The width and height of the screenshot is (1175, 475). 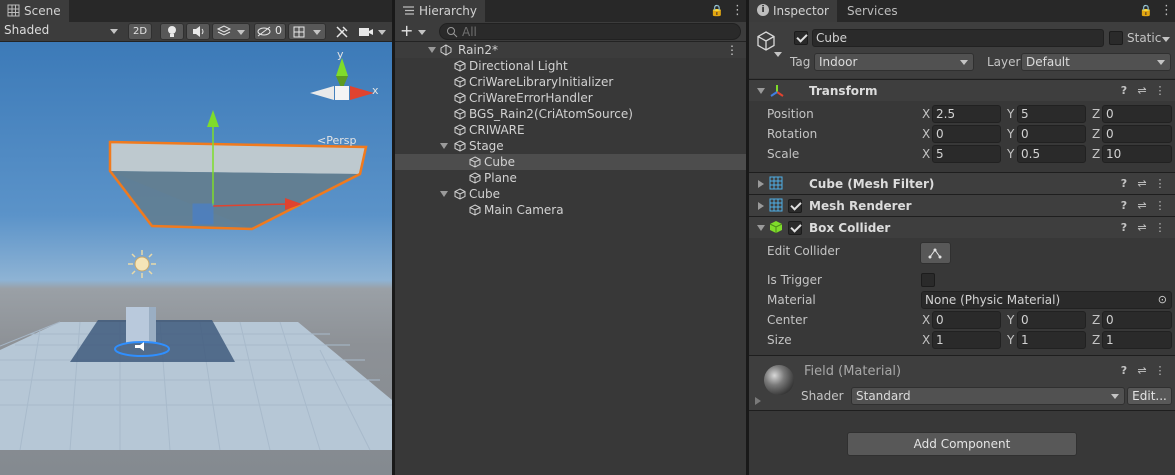 I want to click on rotation-z-field: 0, so click(x=1137, y=134).